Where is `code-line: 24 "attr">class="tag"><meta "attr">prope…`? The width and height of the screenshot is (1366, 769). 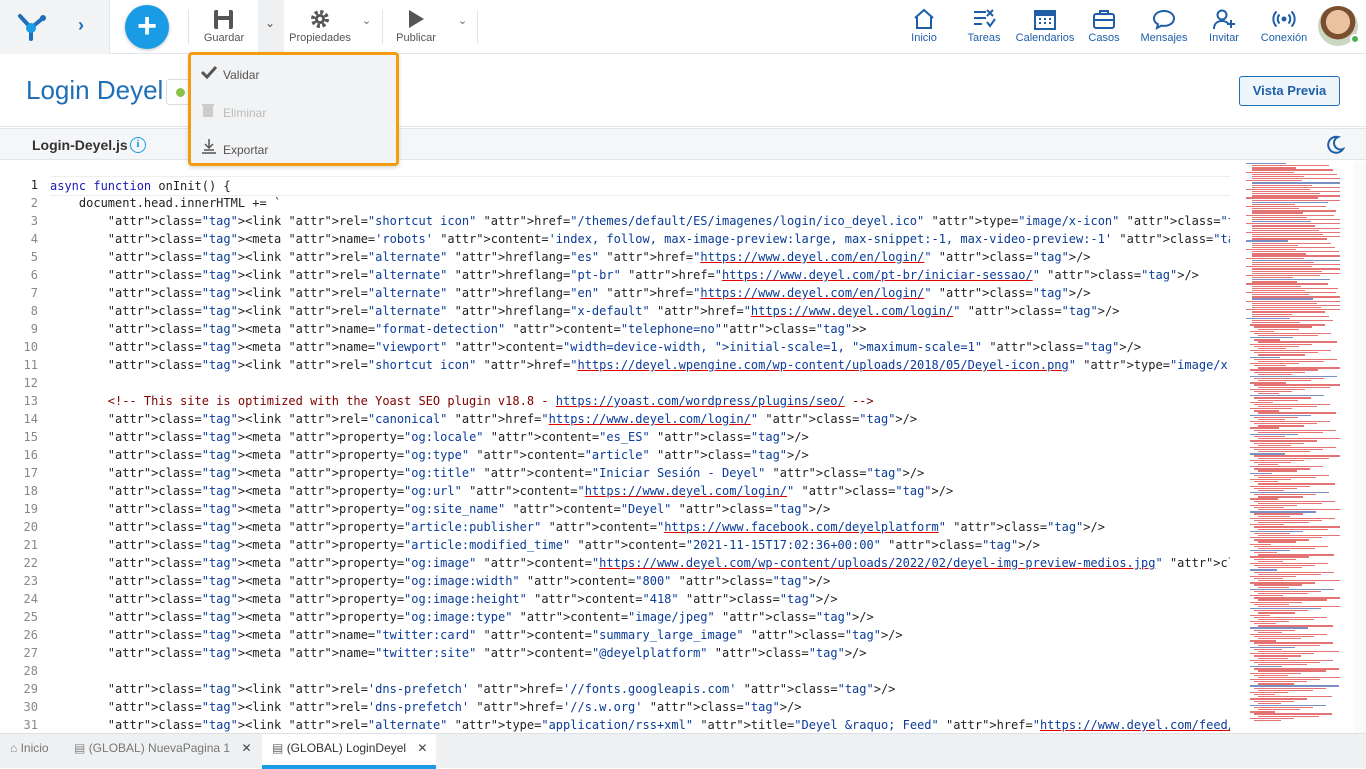
code-line: 24 "attr">class="tag"><meta "attr">prope… is located at coordinates (683, 599).